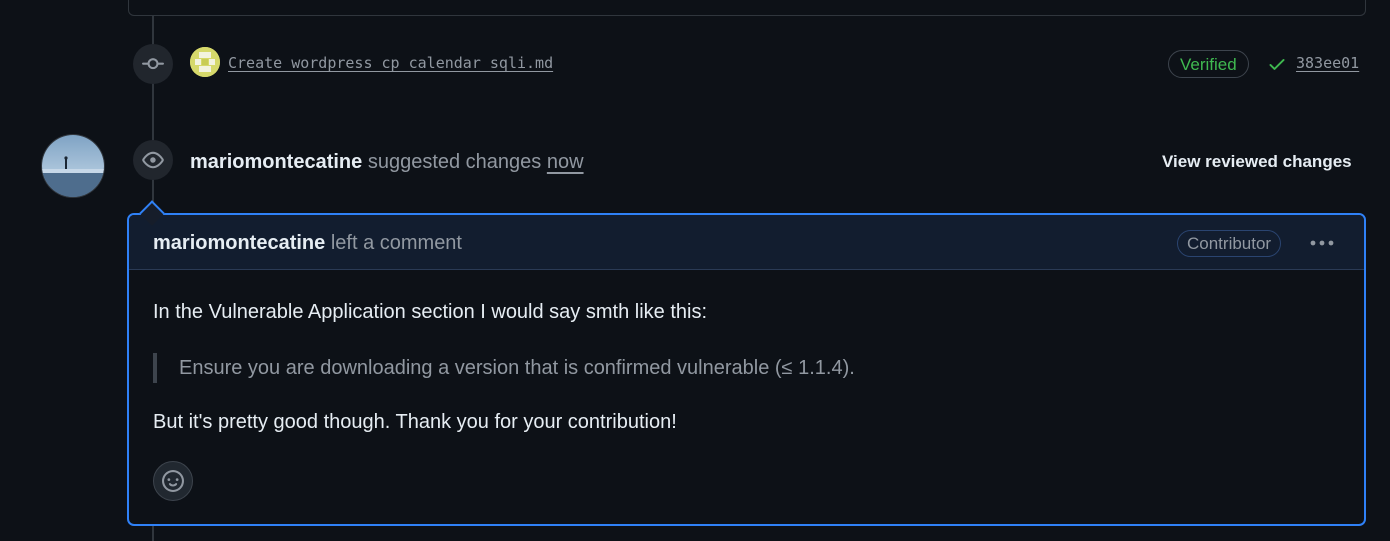  What do you see at coordinates (153, 160) in the screenshot?
I see `eye-icon` at bounding box center [153, 160].